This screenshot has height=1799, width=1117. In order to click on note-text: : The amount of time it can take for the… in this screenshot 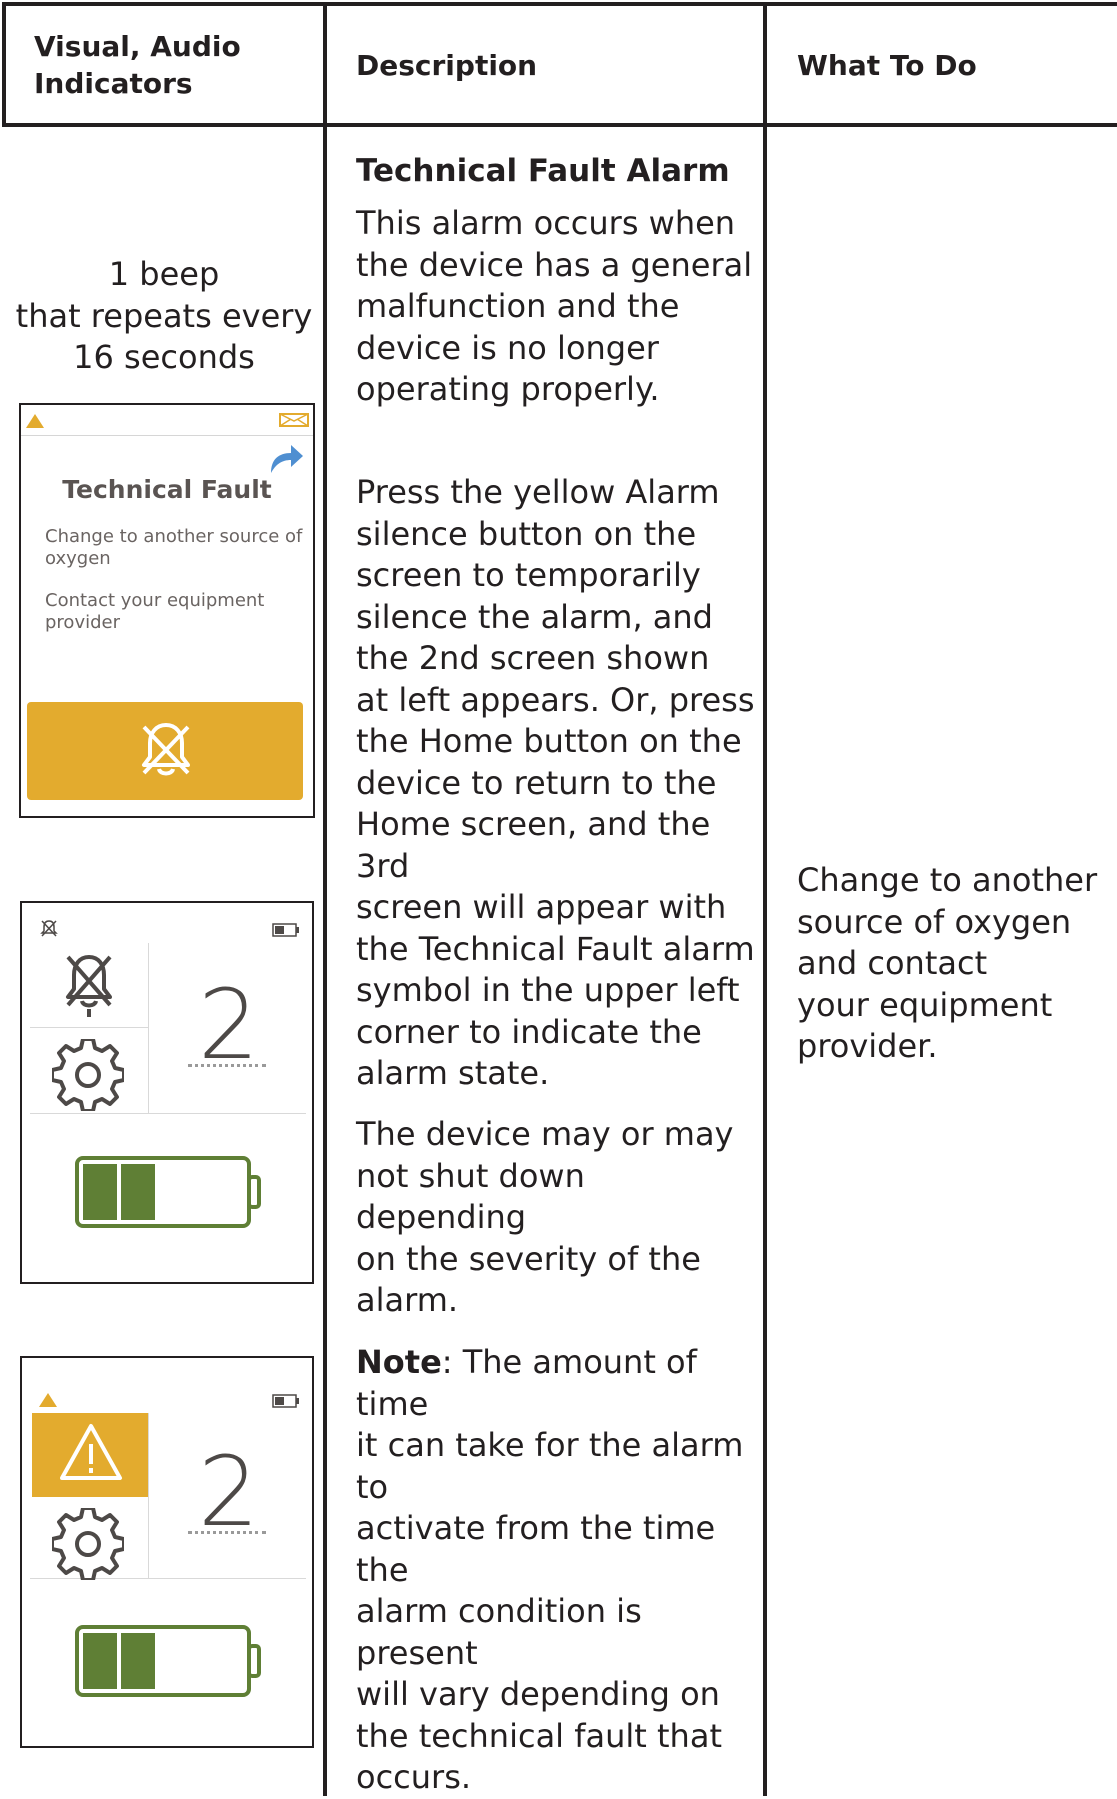, I will do `click(550, 1569)`.